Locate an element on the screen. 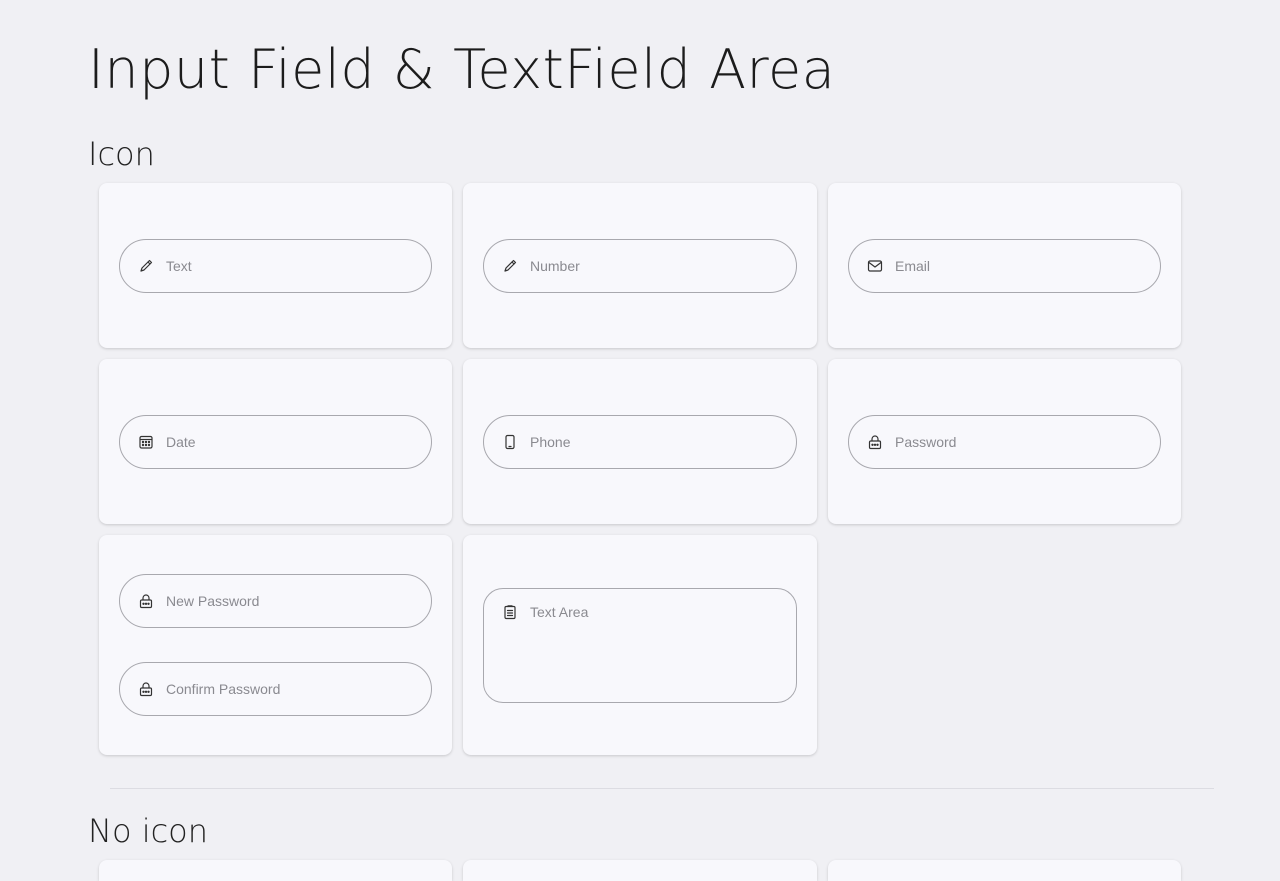 The height and width of the screenshot is (881, 1280). card-change-password: New Password Confirm Password is located at coordinates (275, 645).